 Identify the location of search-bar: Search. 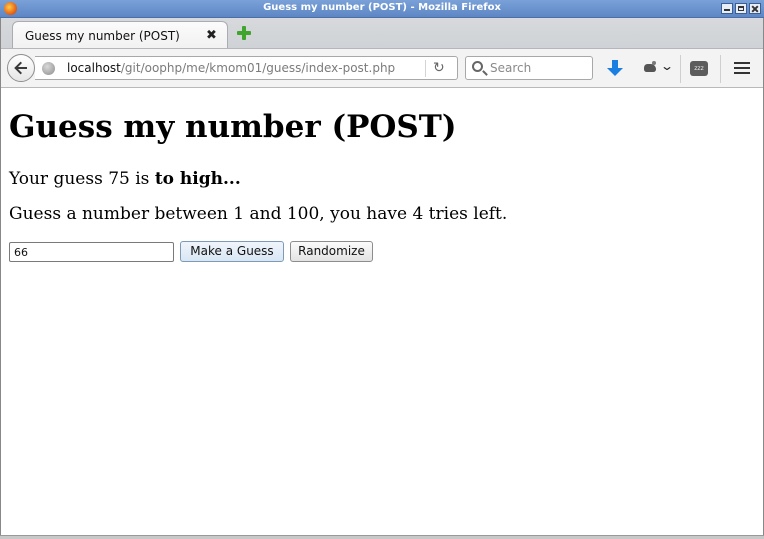
(529, 68).